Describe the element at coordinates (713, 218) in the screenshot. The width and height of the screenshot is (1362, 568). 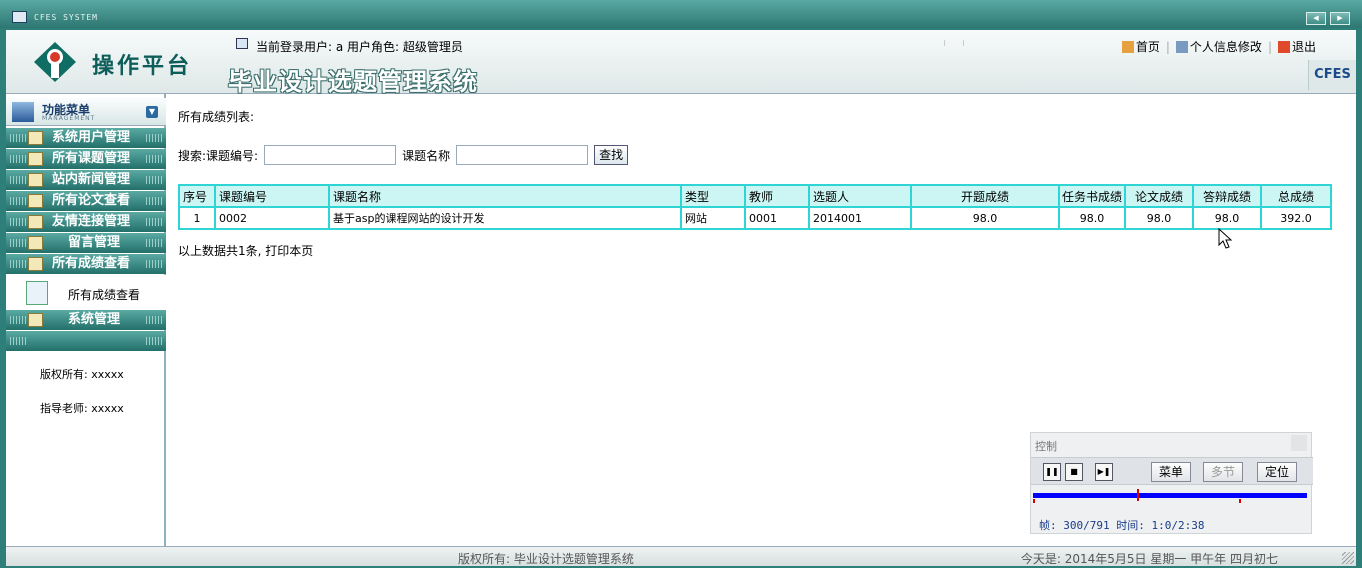
I see `table-cell: 网站` at that location.